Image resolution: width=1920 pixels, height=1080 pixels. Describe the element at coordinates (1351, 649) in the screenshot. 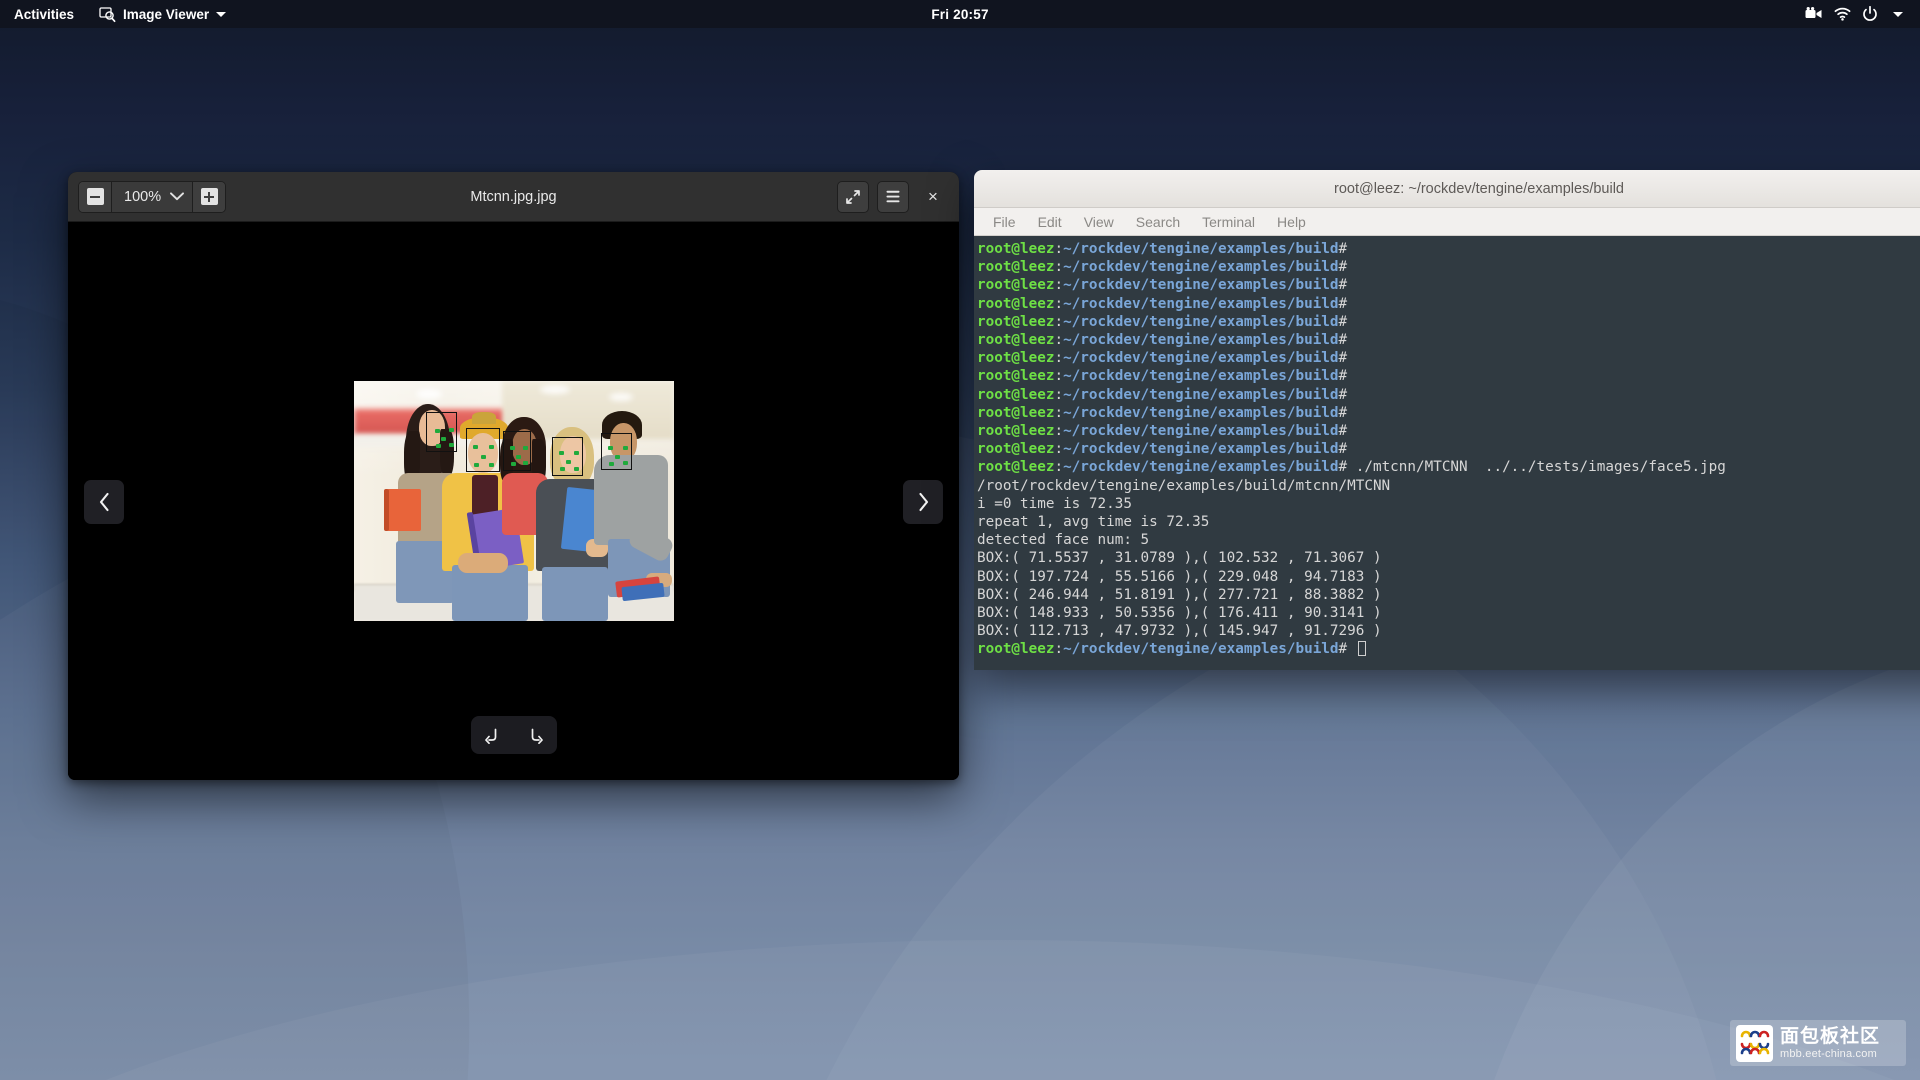

I see `terminal-command` at that location.